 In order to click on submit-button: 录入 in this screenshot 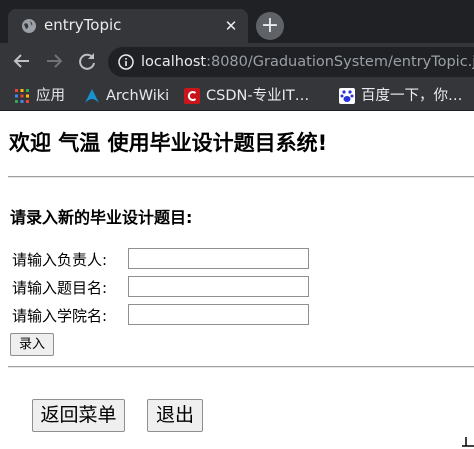, I will do `click(32, 344)`.